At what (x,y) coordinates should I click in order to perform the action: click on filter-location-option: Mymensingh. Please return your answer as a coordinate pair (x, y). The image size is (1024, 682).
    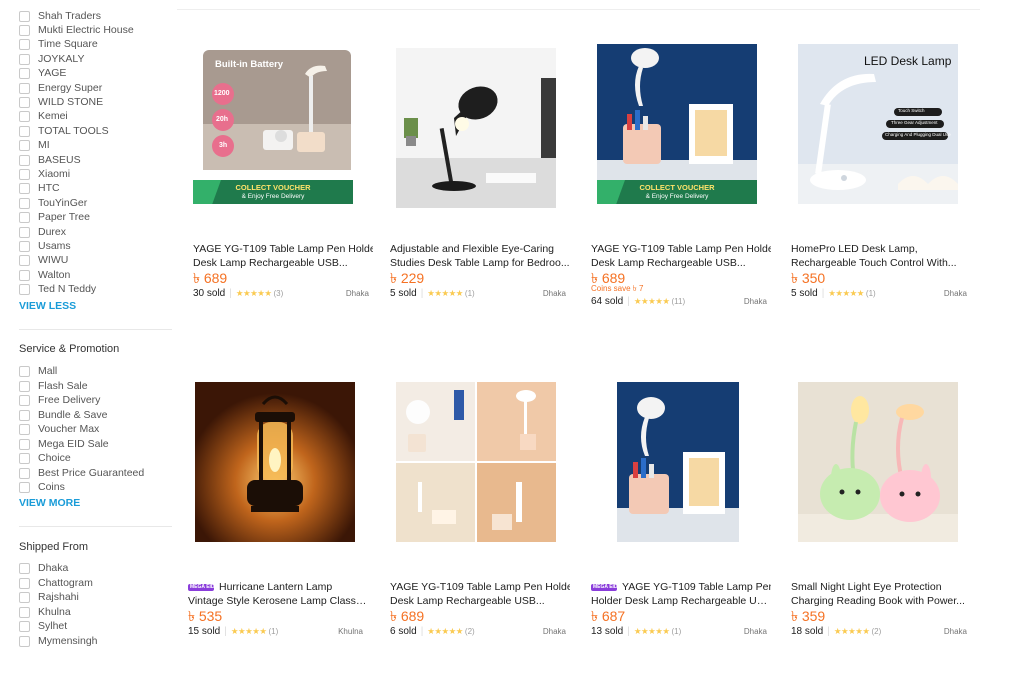
    Looking at the image, I should click on (58, 641).